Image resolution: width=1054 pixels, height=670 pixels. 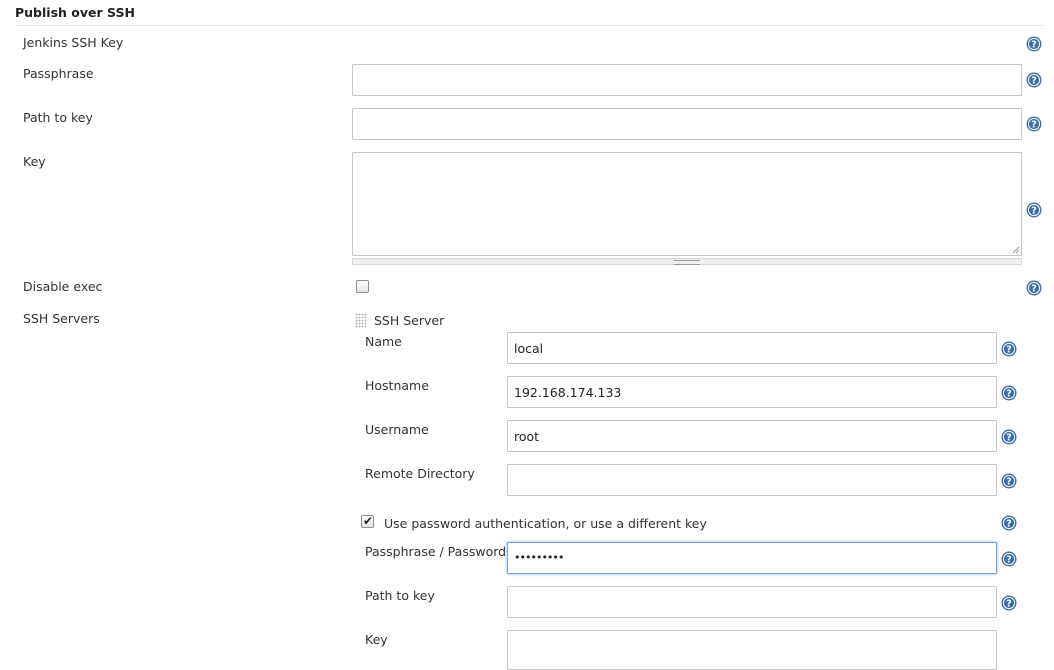 What do you see at coordinates (75, 12) in the screenshot?
I see `section-title: Publish over SSH` at bounding box center [75, 12].